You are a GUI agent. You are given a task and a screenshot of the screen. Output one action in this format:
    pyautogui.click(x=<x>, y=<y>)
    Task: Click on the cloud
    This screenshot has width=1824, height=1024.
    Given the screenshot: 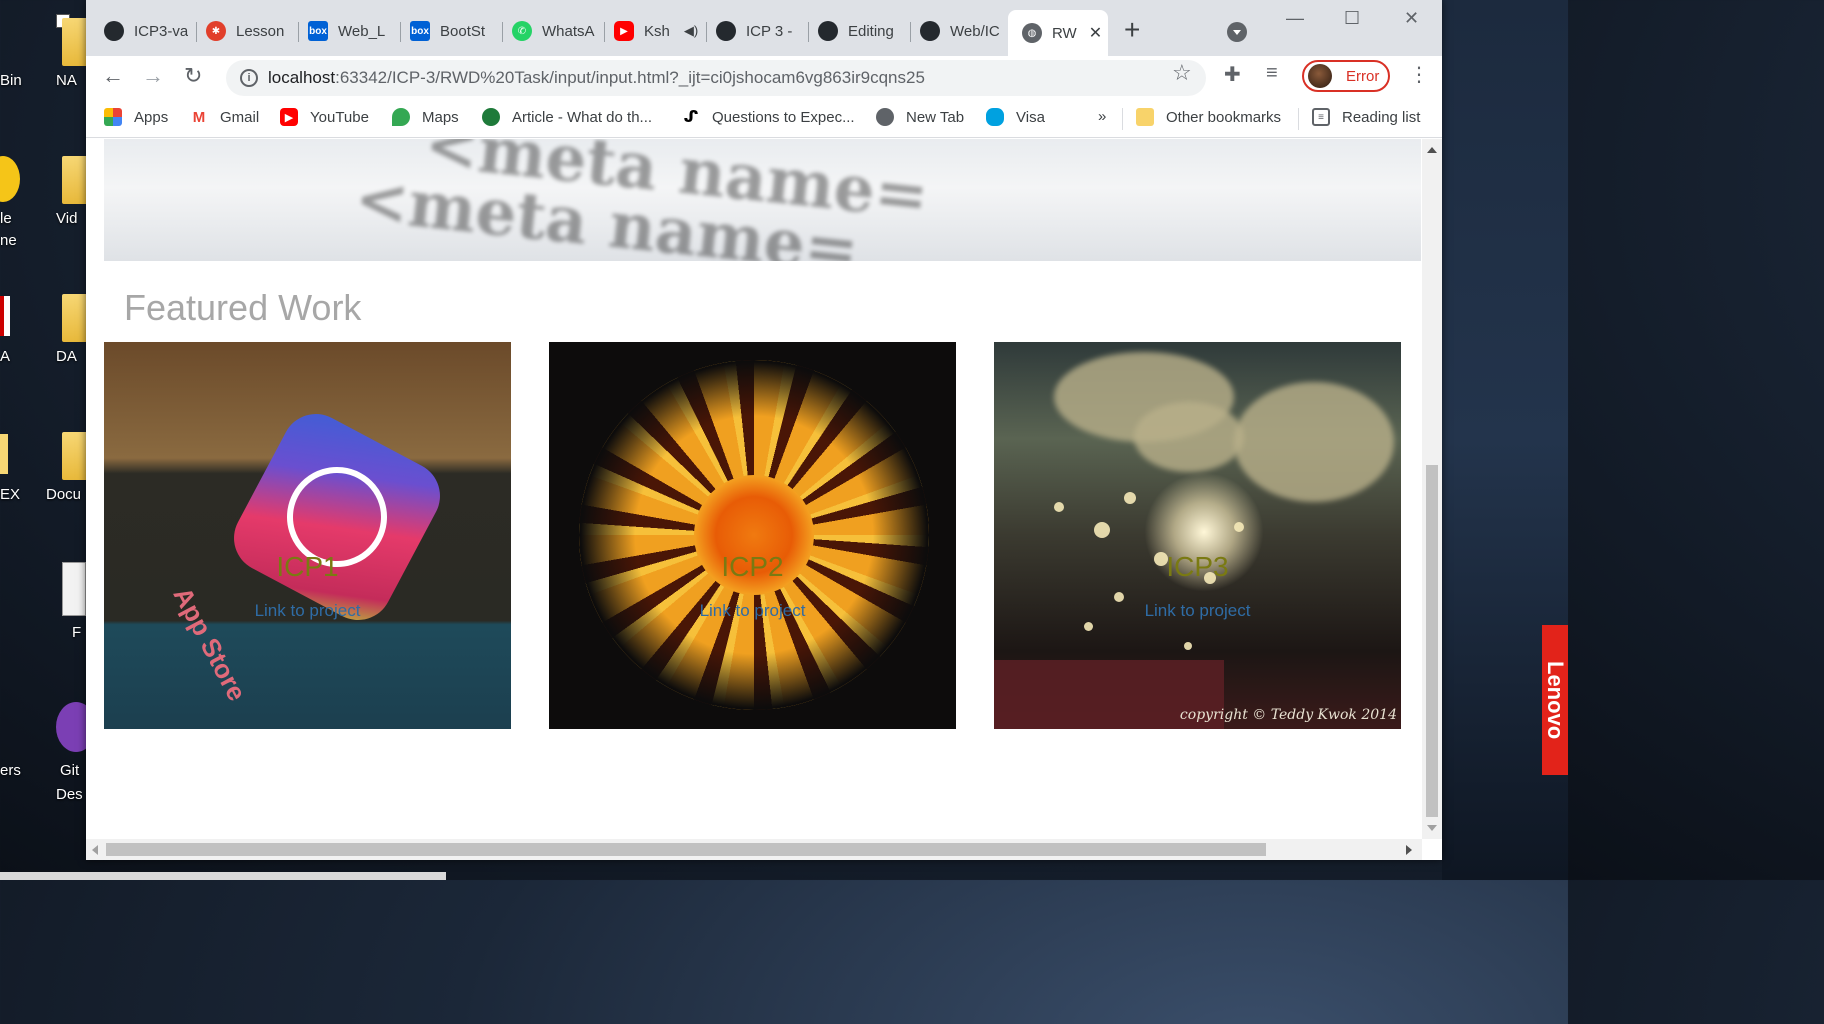 What is the action you would take?
    pyautogui.click(x=1189, y=437)
    